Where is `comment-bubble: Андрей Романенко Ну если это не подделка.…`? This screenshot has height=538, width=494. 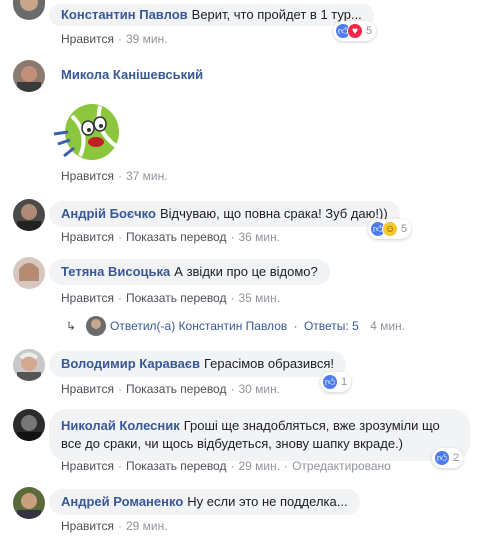 comment-bubble: Андрей Романенко Ну если это не подделка.… is located at coordinates (204, 502).